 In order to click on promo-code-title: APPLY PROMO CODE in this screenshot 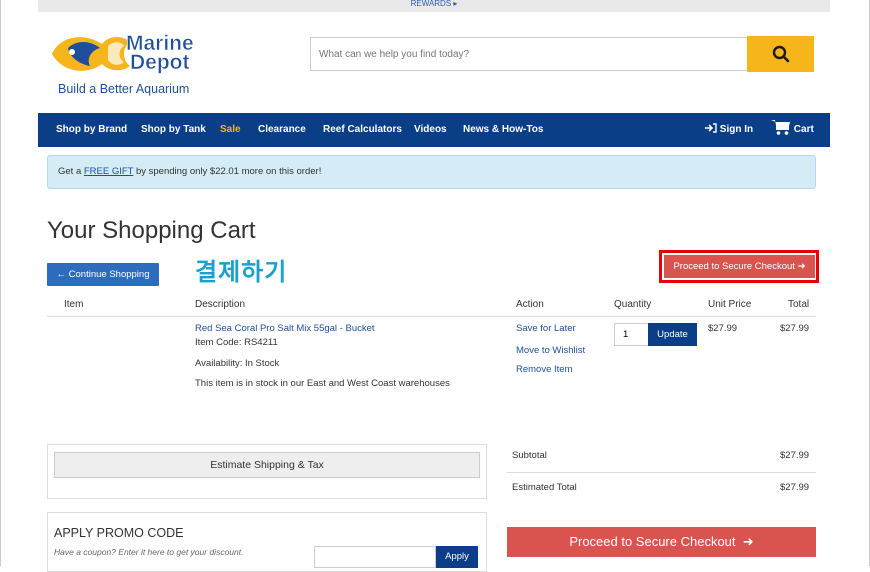, I will do `click(119, 533)`.